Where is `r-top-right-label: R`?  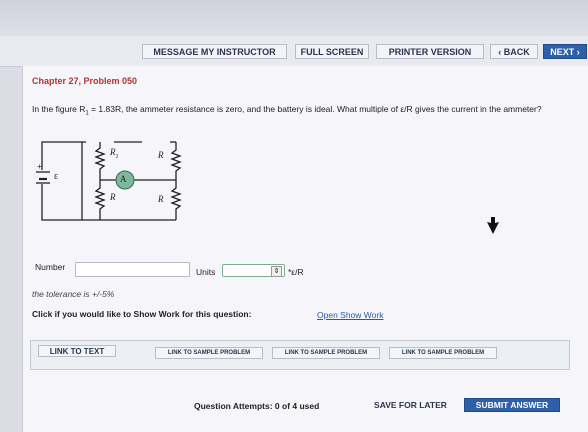 r-top-right-label: R is located at coordinates (161, 155).